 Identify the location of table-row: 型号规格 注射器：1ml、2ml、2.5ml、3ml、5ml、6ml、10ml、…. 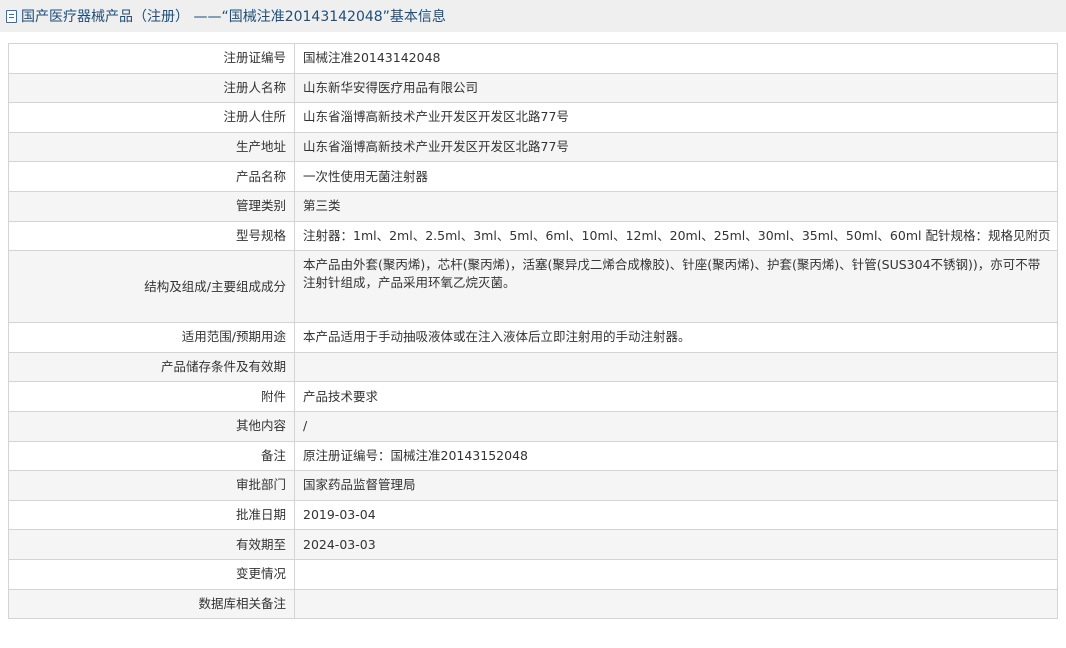
(533, 236).